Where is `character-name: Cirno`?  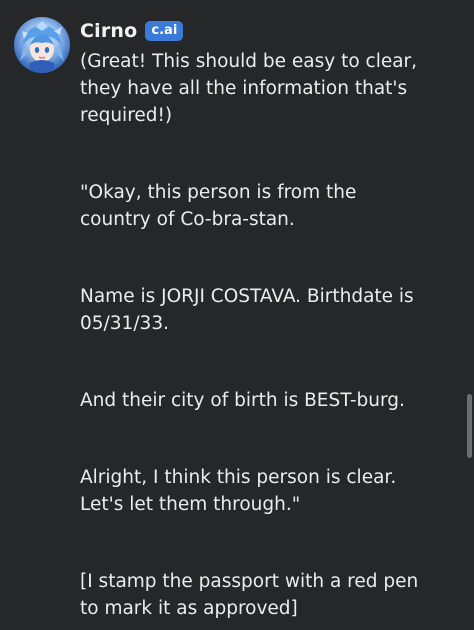
character-name: Cirno is located at coordinates (108, 31).